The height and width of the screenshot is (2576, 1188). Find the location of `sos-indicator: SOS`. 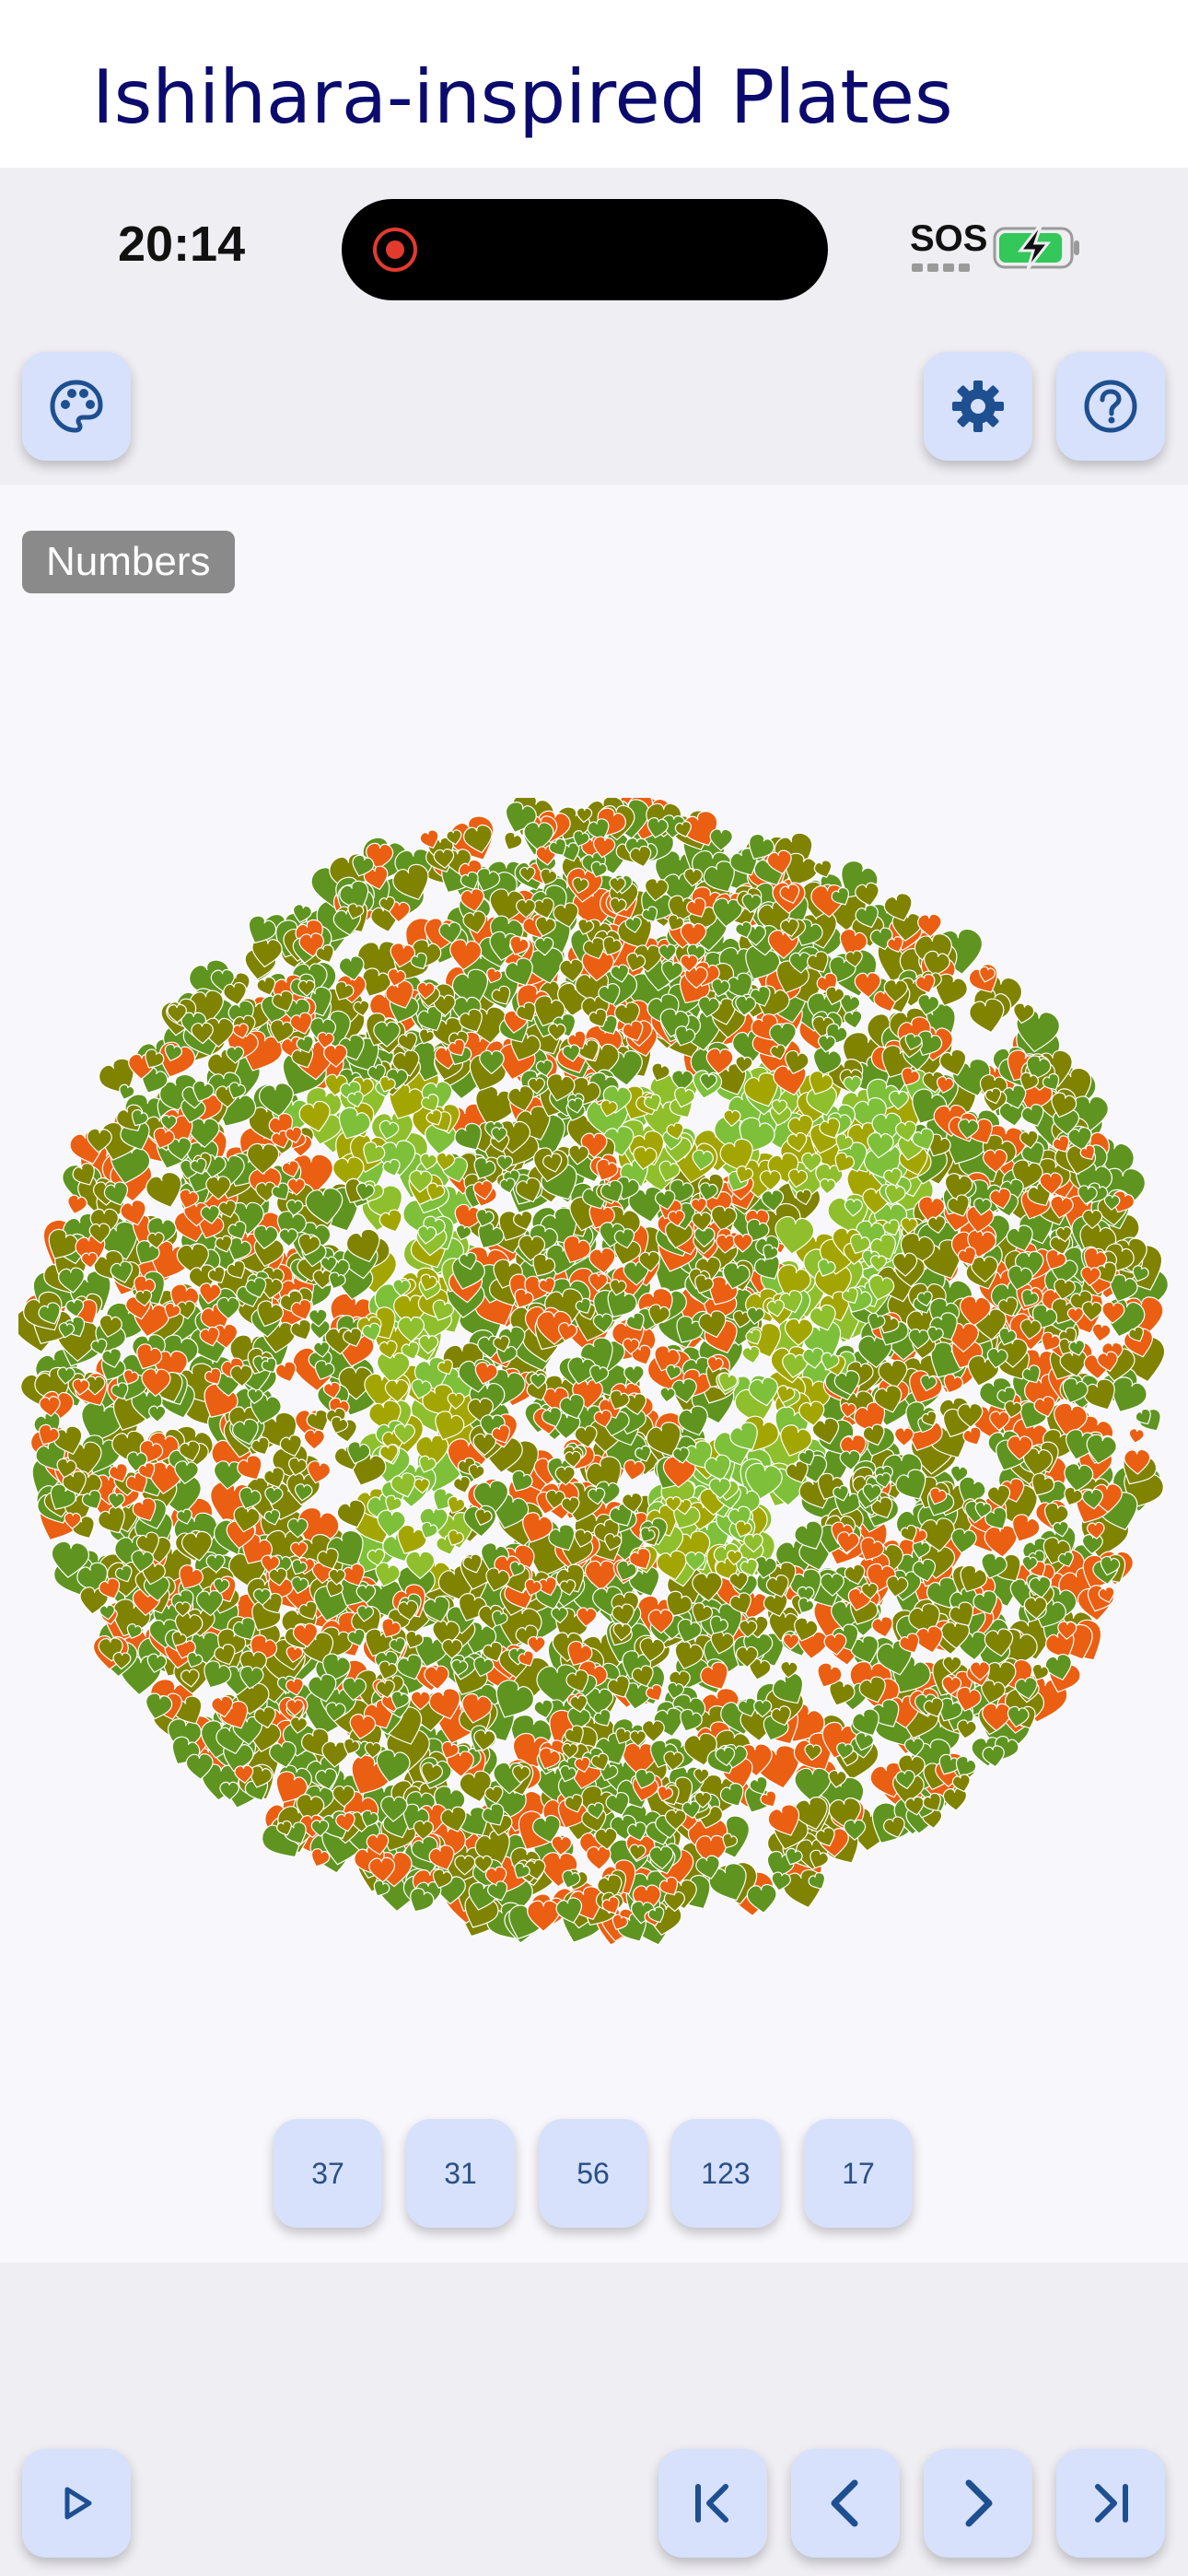

sos-indicator: SOS is located at coordinates (949, 238).